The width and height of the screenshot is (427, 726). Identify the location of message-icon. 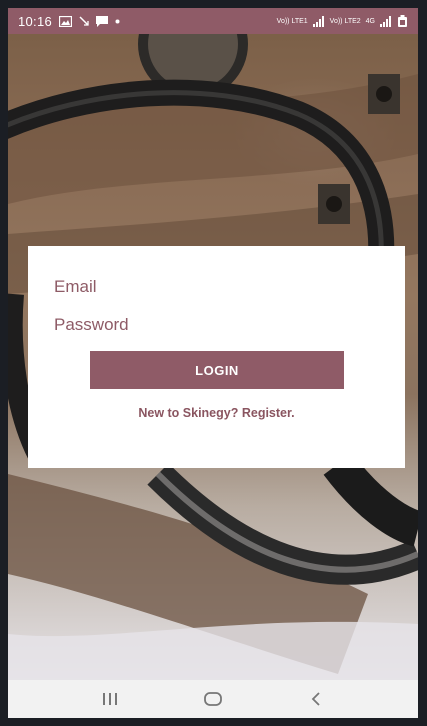
(102, 21).